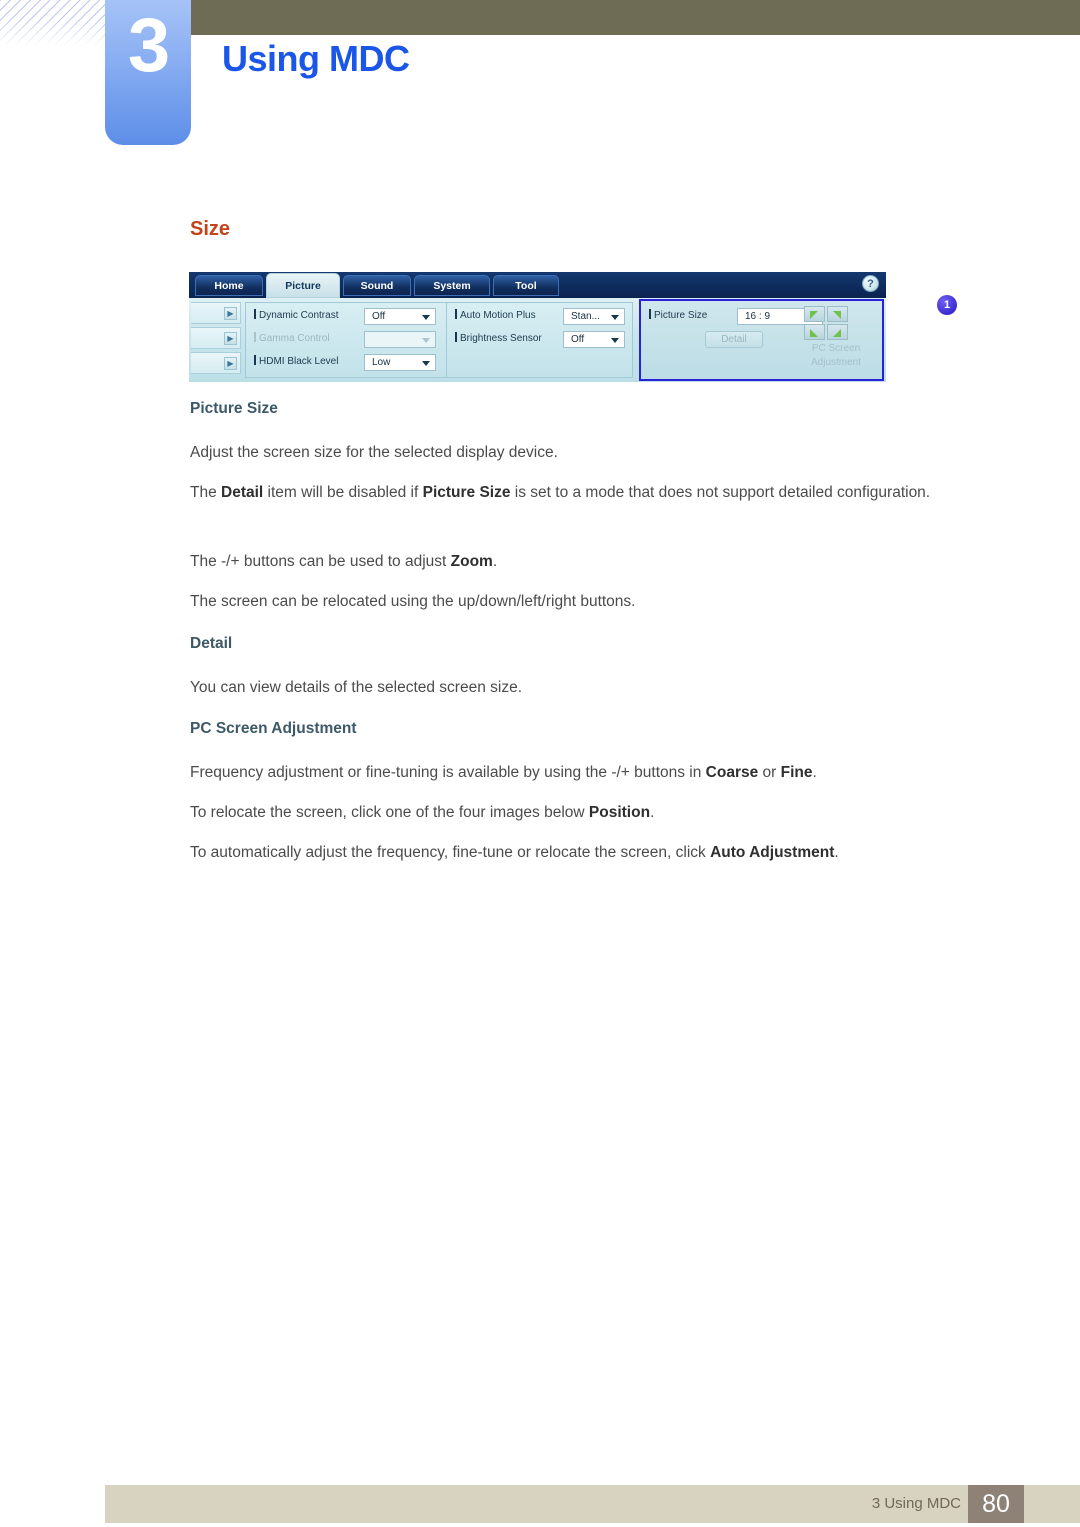  I want to click on tab-tool: Tool, so click(526, 285).